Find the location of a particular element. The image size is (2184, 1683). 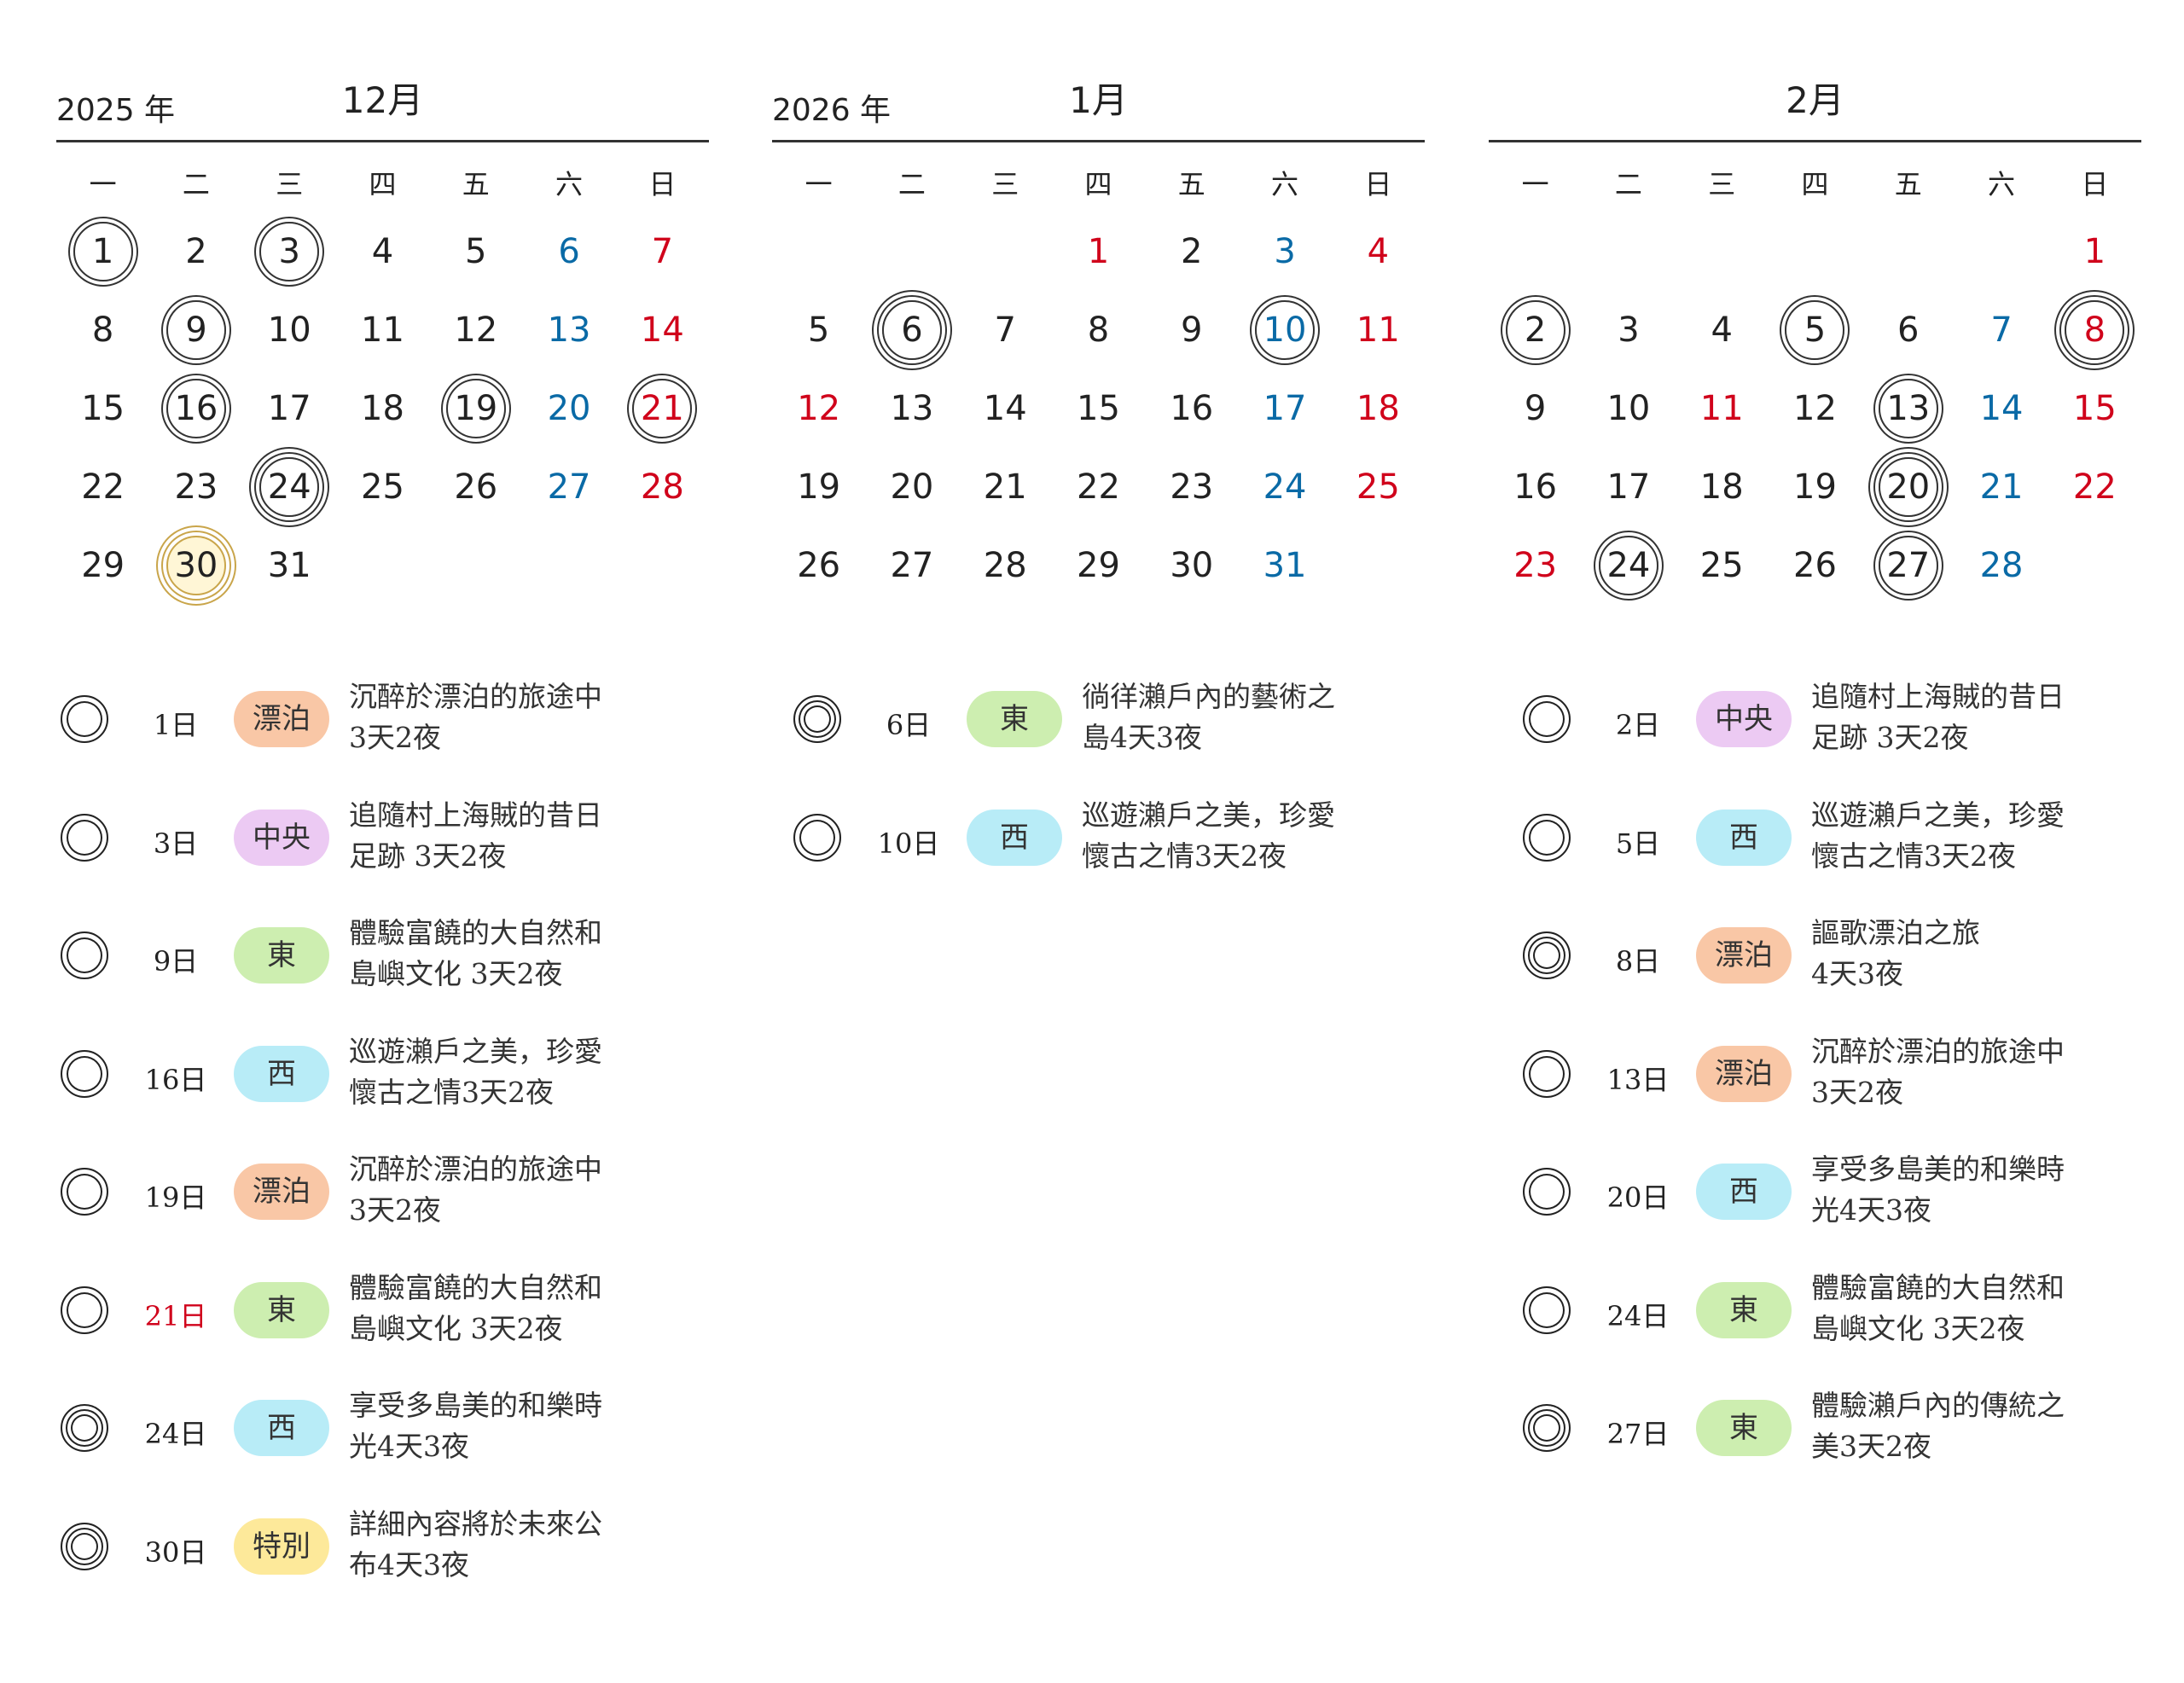

event-item: 6日 東徜徉瀨戶內的藝術之 島4天3夜 is located at coordinates (1104, 729).